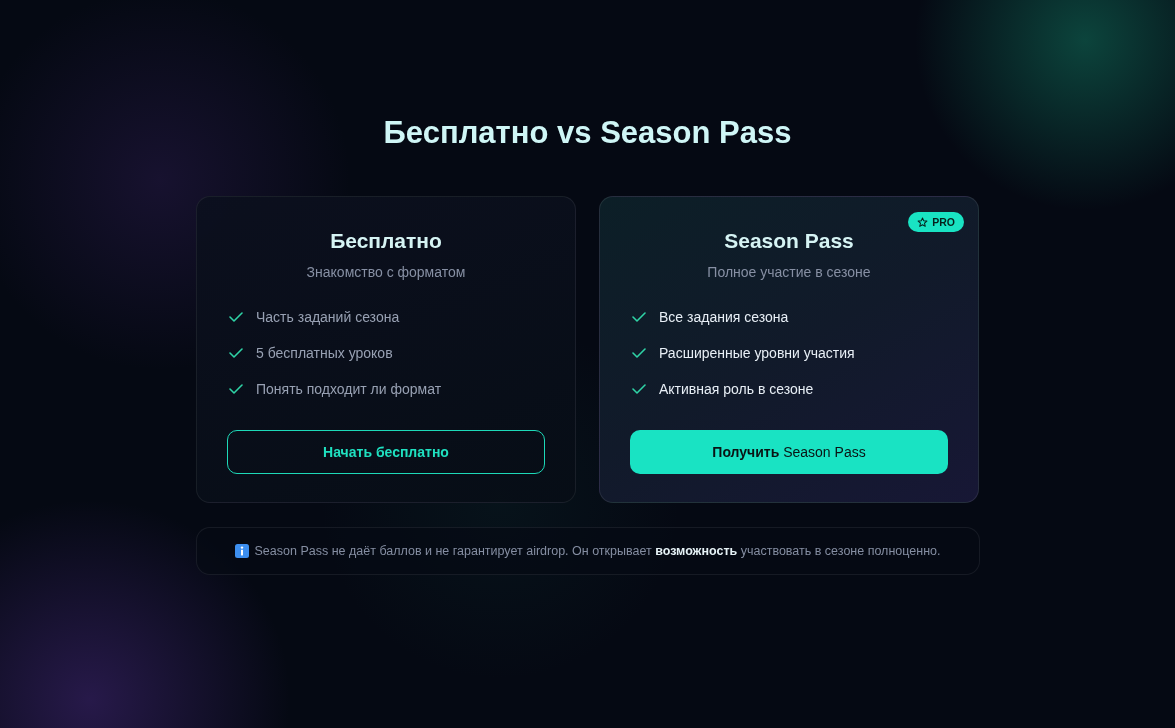 This screenshot has height=728, width=1175. I want to click on badge-label: PRO, so click(943, 222).